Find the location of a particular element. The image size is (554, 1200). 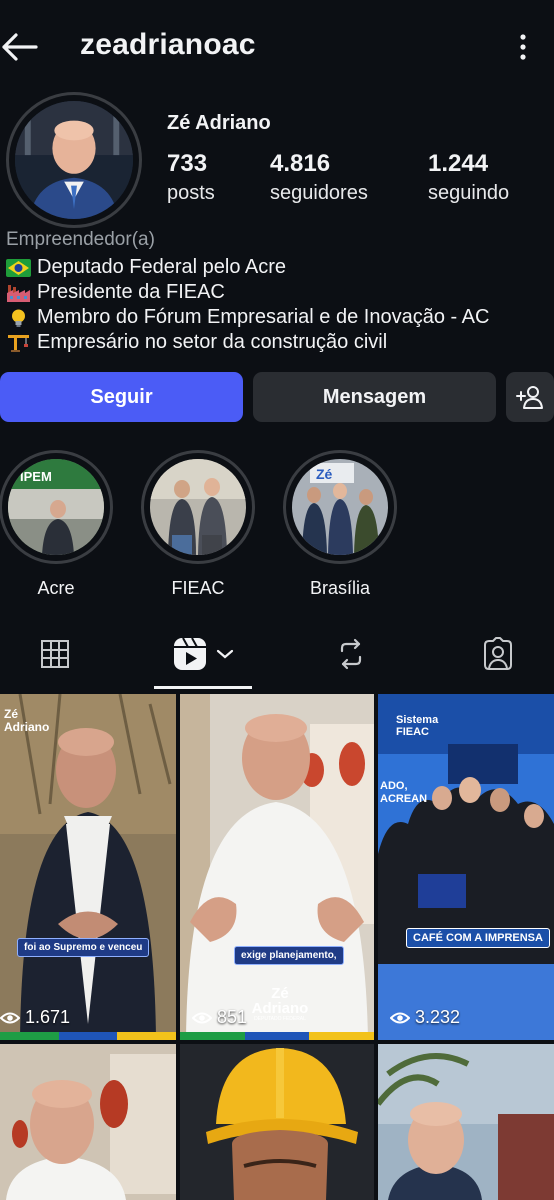

reel-view-count: 851 is located at coordinates (219, 1017).